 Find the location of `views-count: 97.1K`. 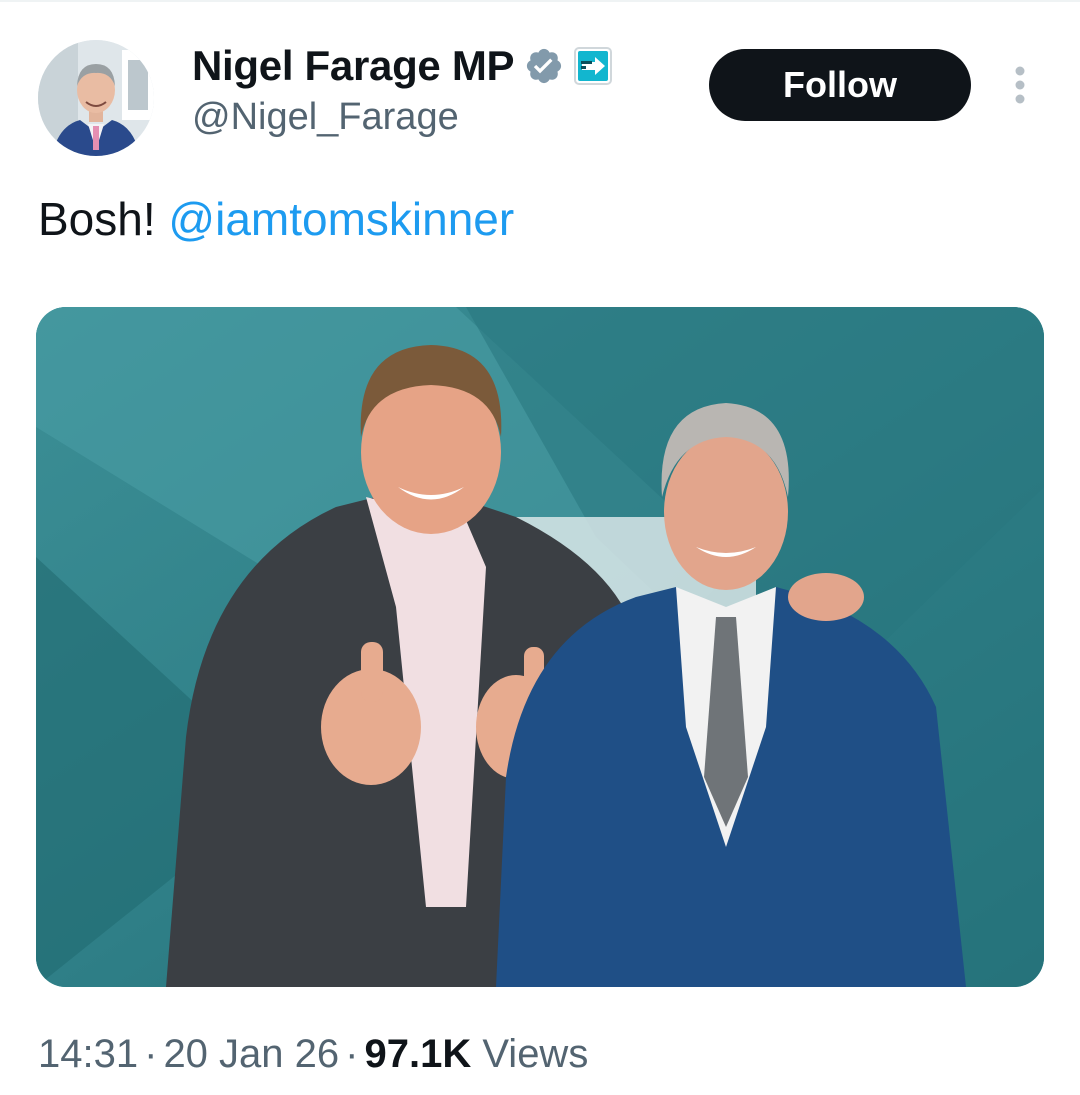

views-count: 97.1K is located at coordinates (418, 1054).